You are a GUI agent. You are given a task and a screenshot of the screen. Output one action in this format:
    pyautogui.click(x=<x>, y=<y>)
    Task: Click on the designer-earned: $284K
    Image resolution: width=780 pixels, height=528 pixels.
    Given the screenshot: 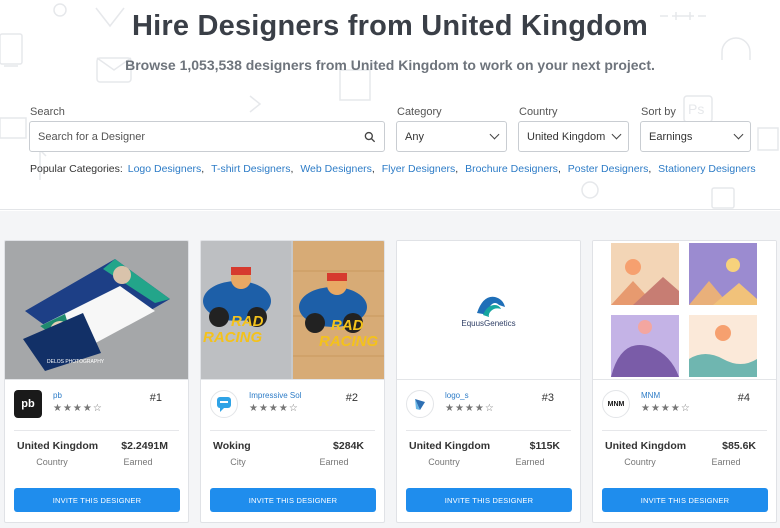 What is the action you would take?
    pyautogui.click(x=348, y=446)
    